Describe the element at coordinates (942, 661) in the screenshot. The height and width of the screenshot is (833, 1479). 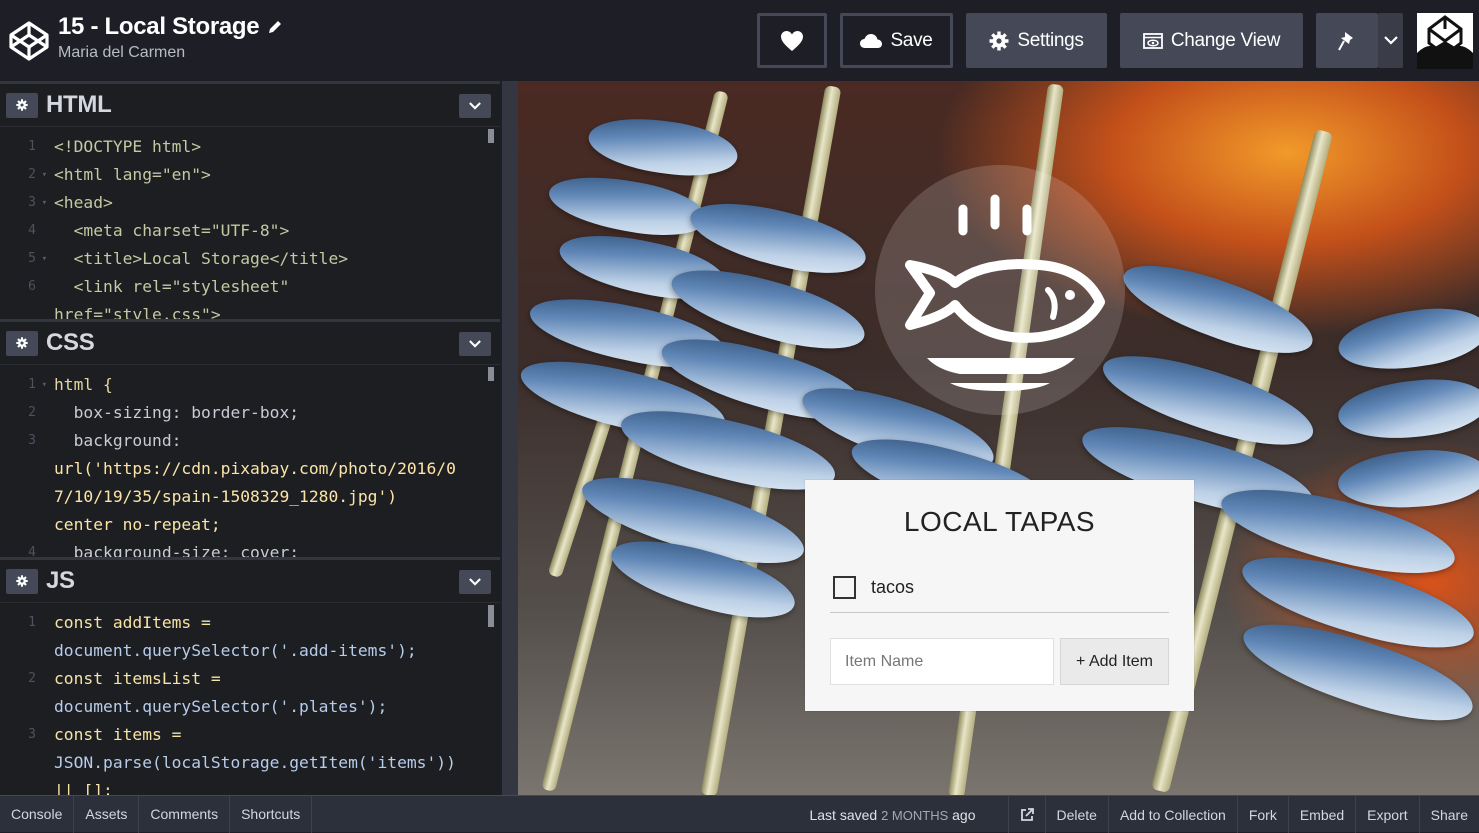
I see `item-name-input` at that location.